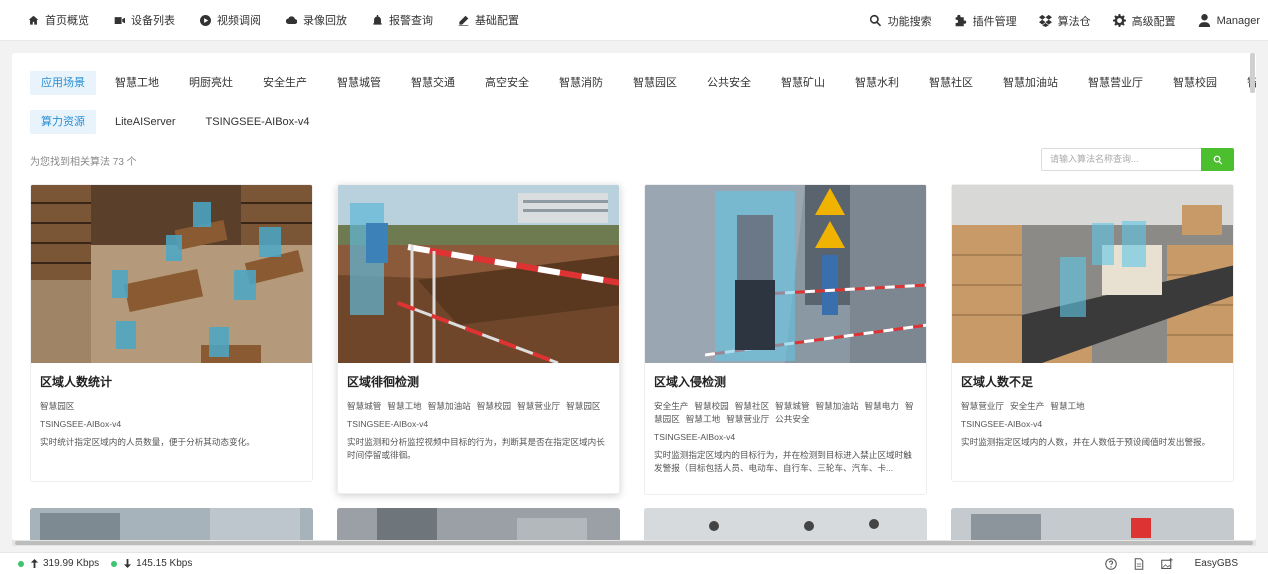  Describe the element at coordinates (1119, 20) in the screenshot. I see `gear-icon` at that location.